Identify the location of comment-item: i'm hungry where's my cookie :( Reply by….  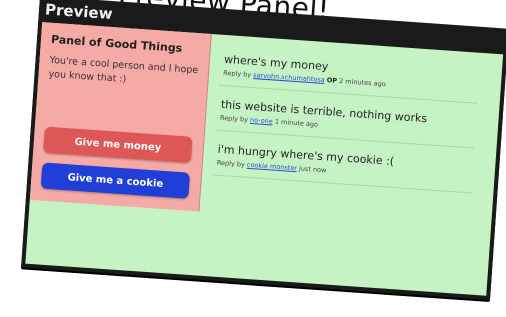
(342, 166).